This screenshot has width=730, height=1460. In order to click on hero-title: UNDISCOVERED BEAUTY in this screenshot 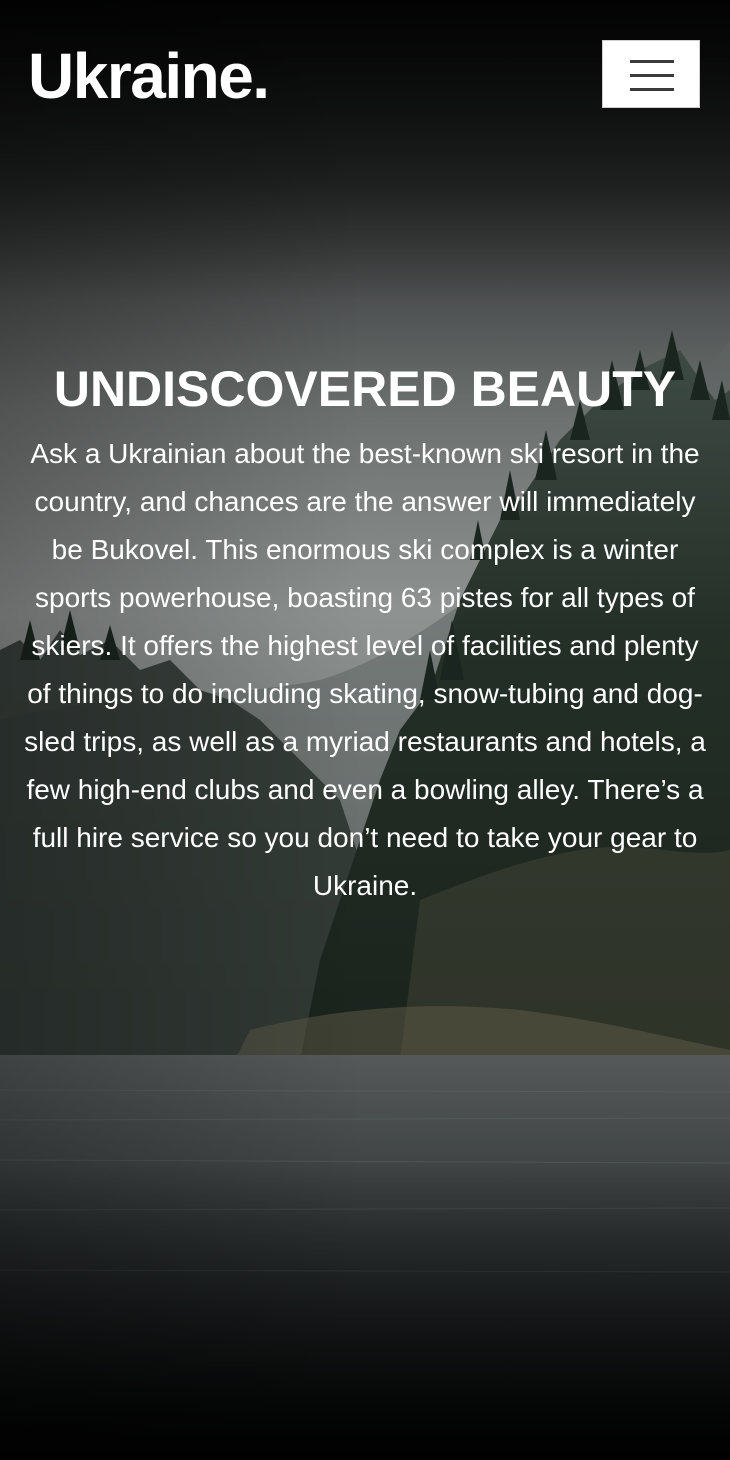, I will do `click(365, 389)`.